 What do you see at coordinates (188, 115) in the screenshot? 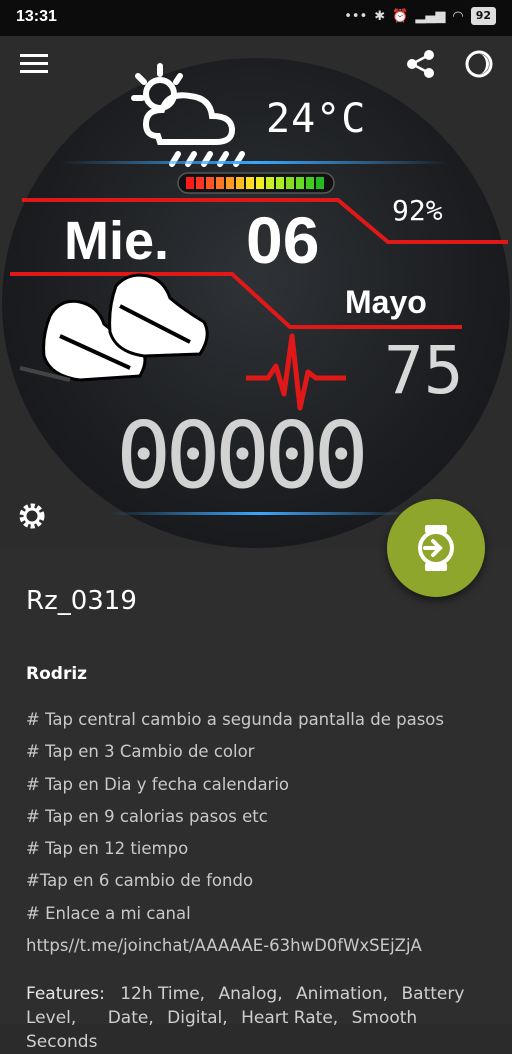
I see `cloud-sun-rain-icon` at bounding box center [188, 115].